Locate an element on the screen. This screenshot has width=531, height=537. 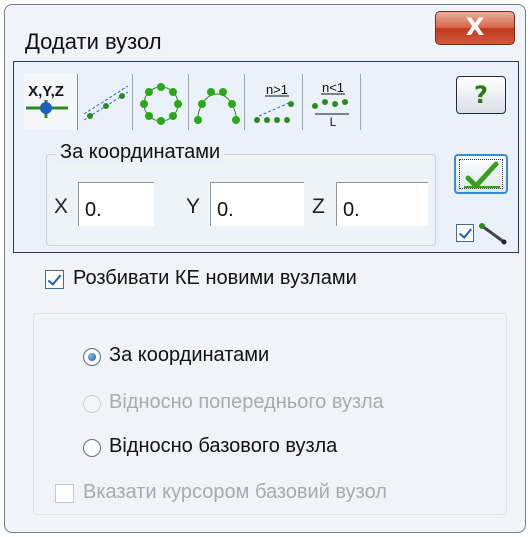
cursor-base-label: Вказати курсором базовий вузол is located at coordinates (235, 492).